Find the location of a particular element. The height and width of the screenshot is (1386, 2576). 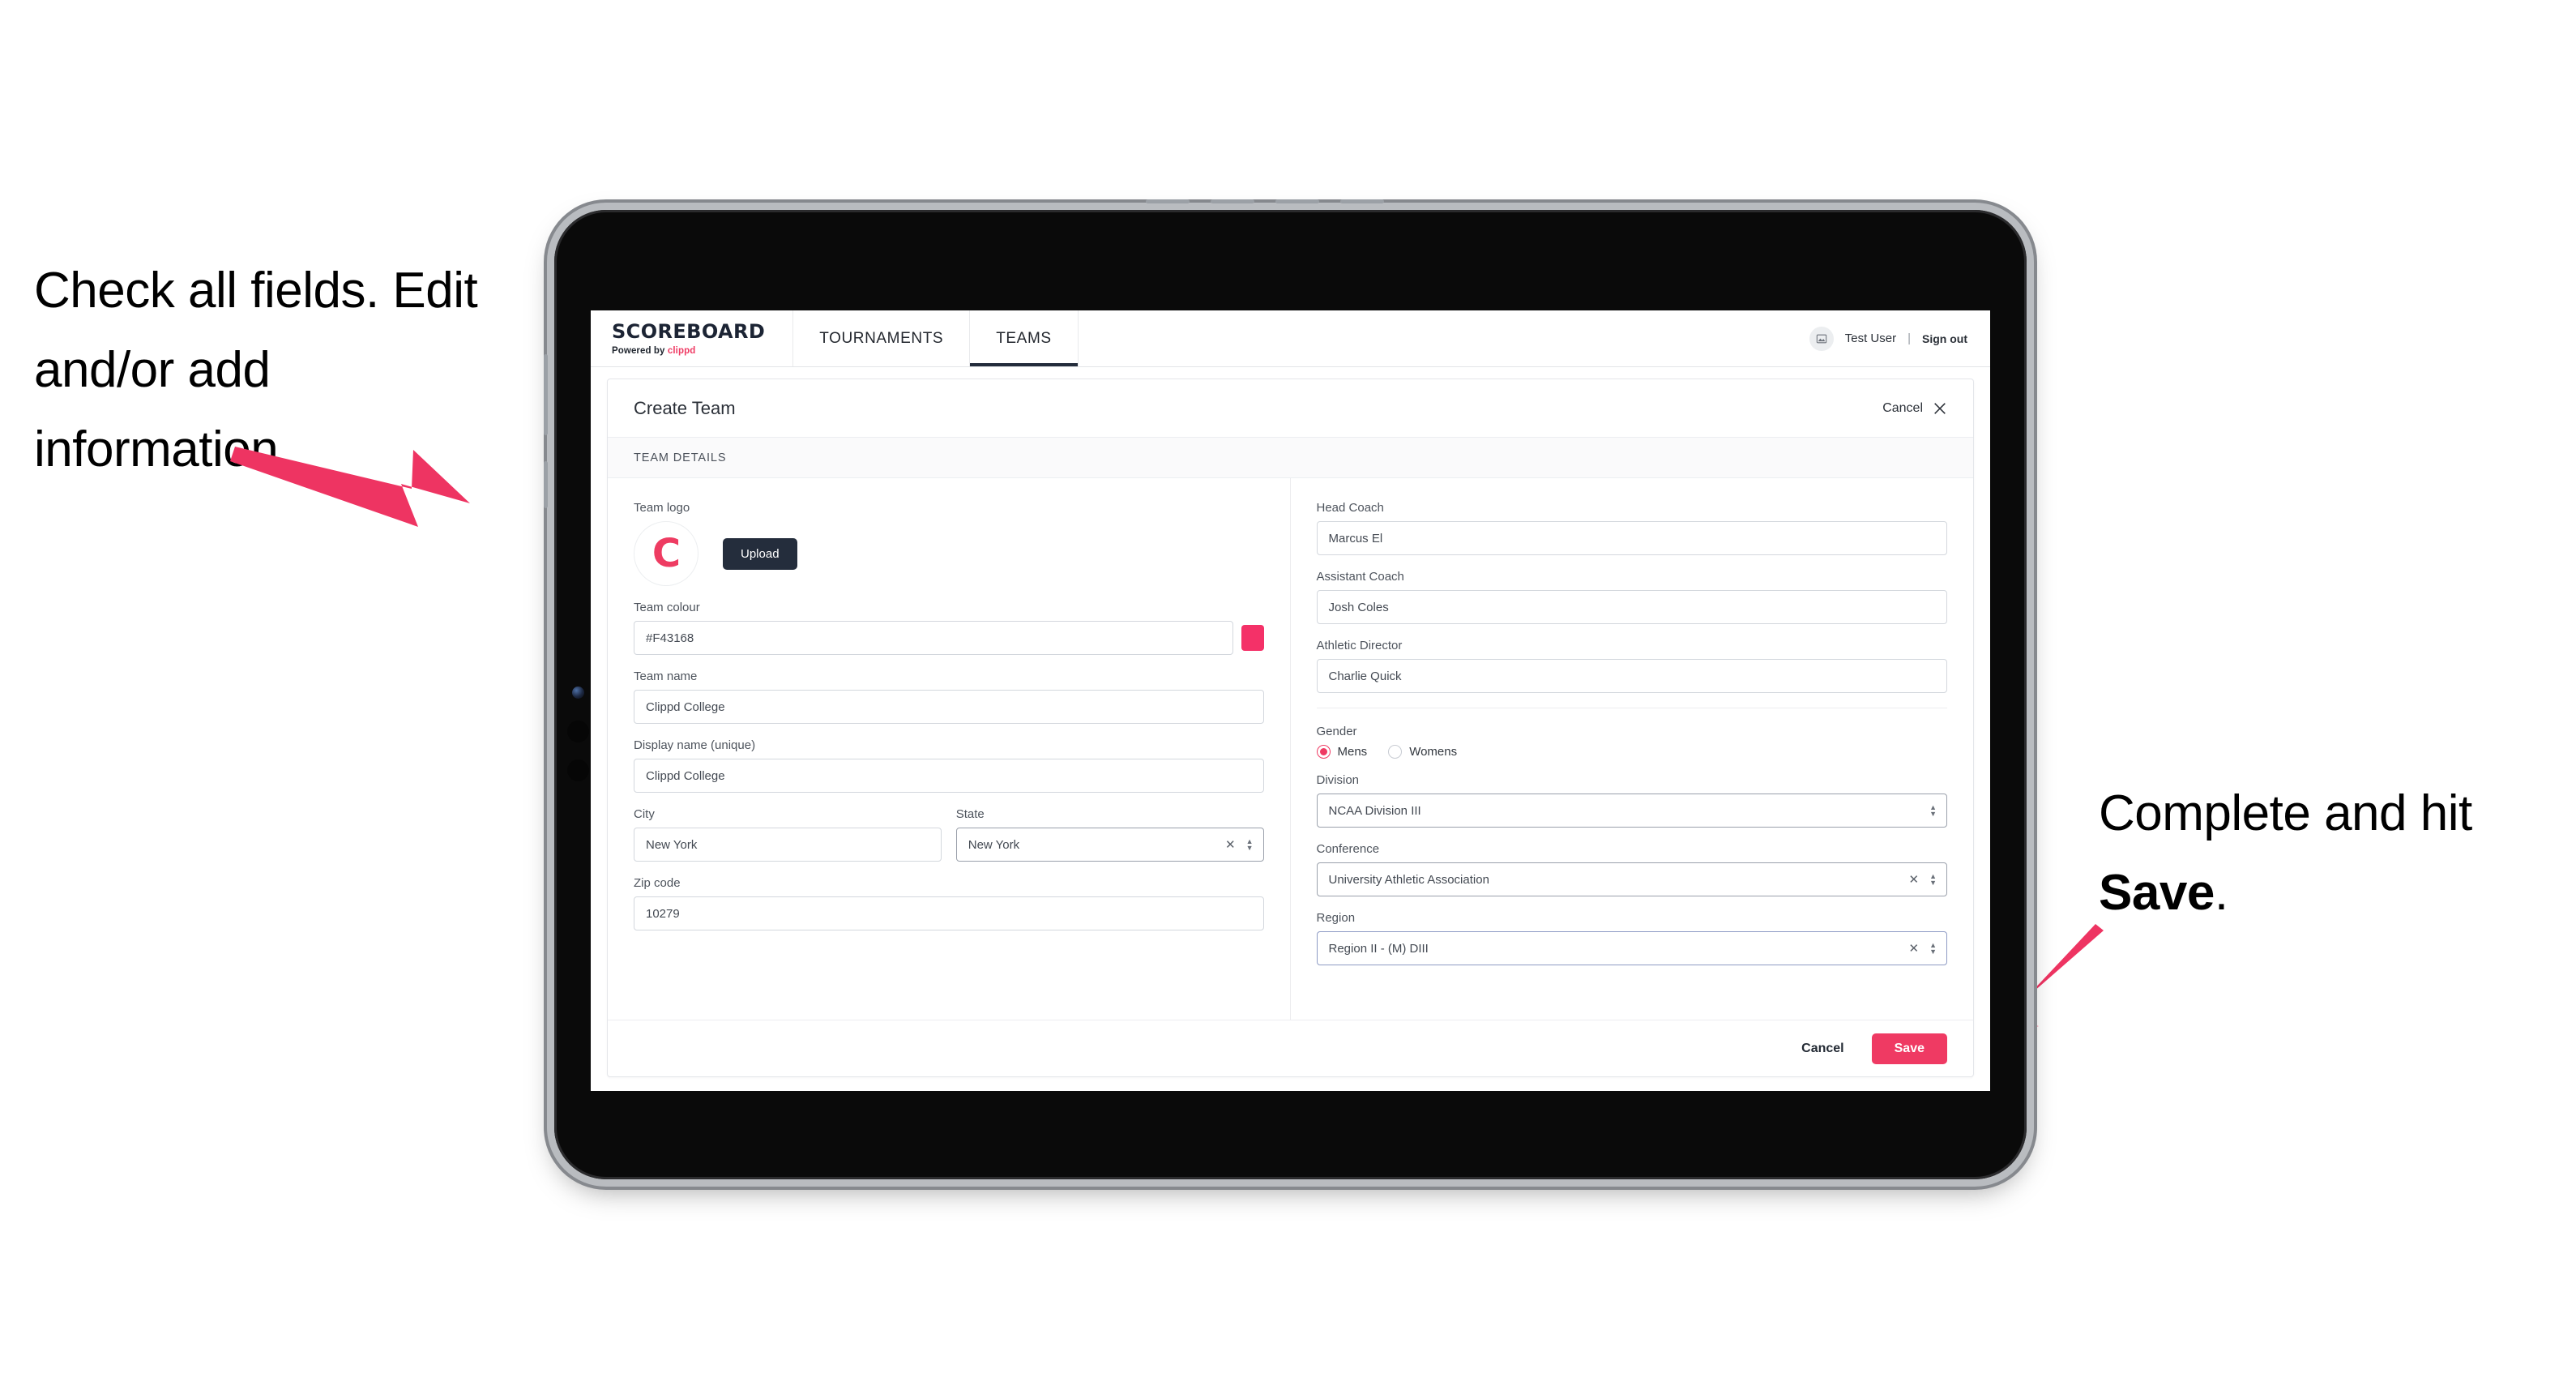

division-select: NCAA Division III ▲ ▼ is located at coordinates (1631, 811).